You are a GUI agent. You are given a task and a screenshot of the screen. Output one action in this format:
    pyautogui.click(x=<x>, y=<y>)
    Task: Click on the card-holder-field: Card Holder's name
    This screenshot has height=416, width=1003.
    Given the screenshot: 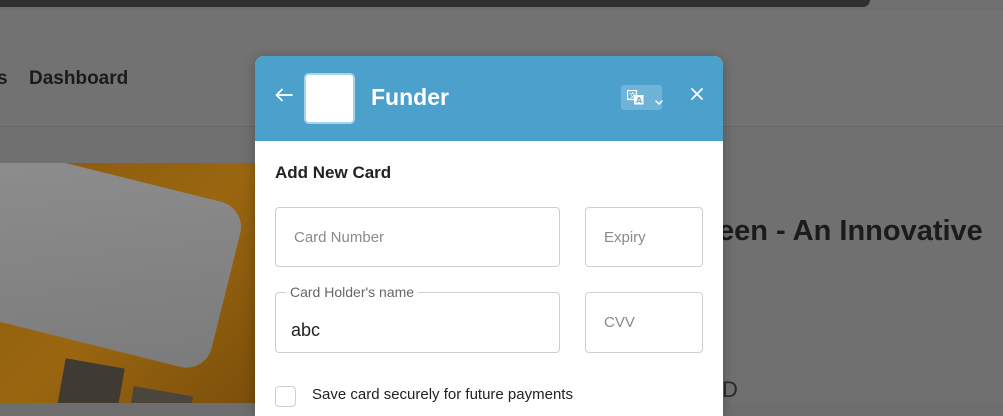 What is the action you would take?
    pyautogui.click(x=417, y=318)
    